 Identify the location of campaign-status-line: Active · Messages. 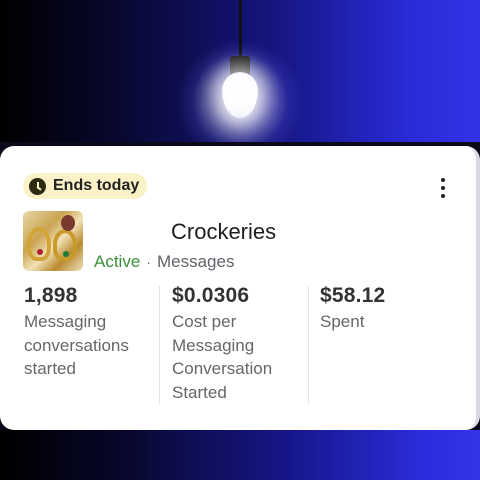
(164, 262).